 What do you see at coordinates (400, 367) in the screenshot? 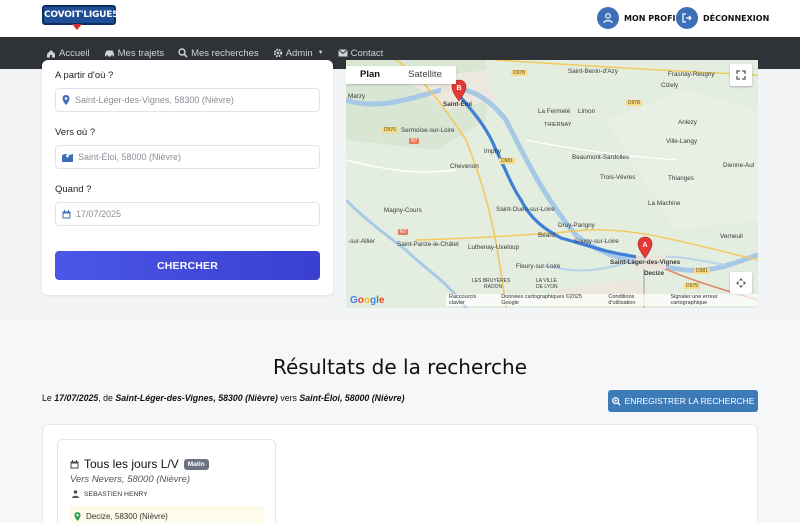
I see `results-title: Résultats de la recherche` at bounding box center [400, 367].